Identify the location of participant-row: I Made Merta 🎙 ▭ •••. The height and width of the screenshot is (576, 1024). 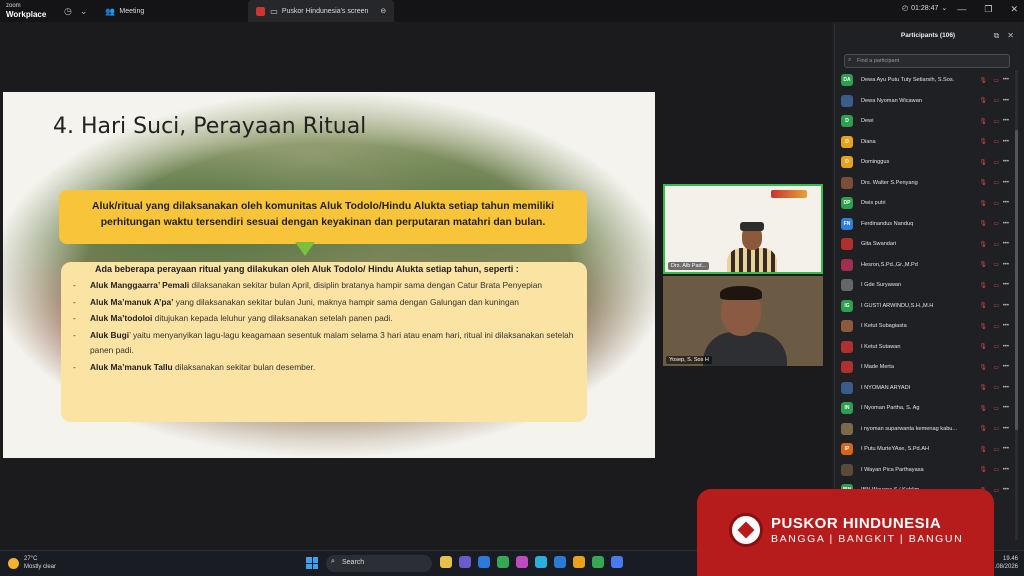
(925, 367).